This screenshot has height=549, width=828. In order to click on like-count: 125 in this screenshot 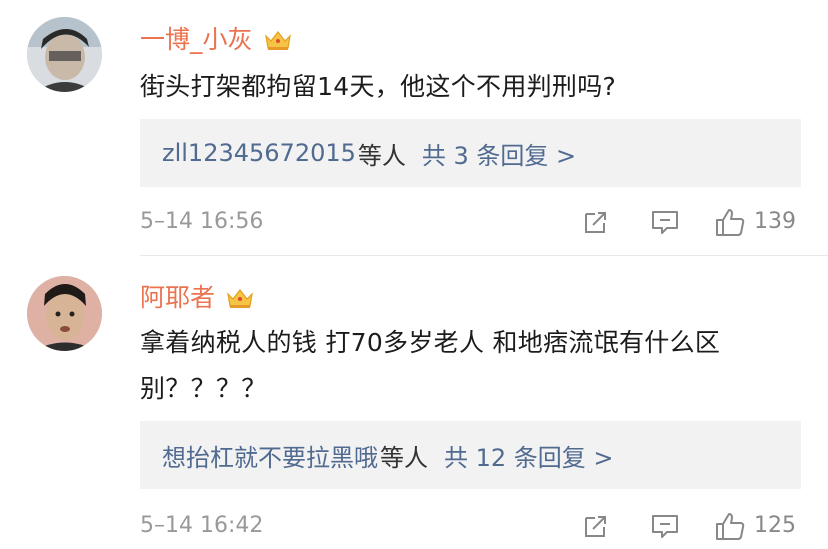, I will do `click(775, 525)`.